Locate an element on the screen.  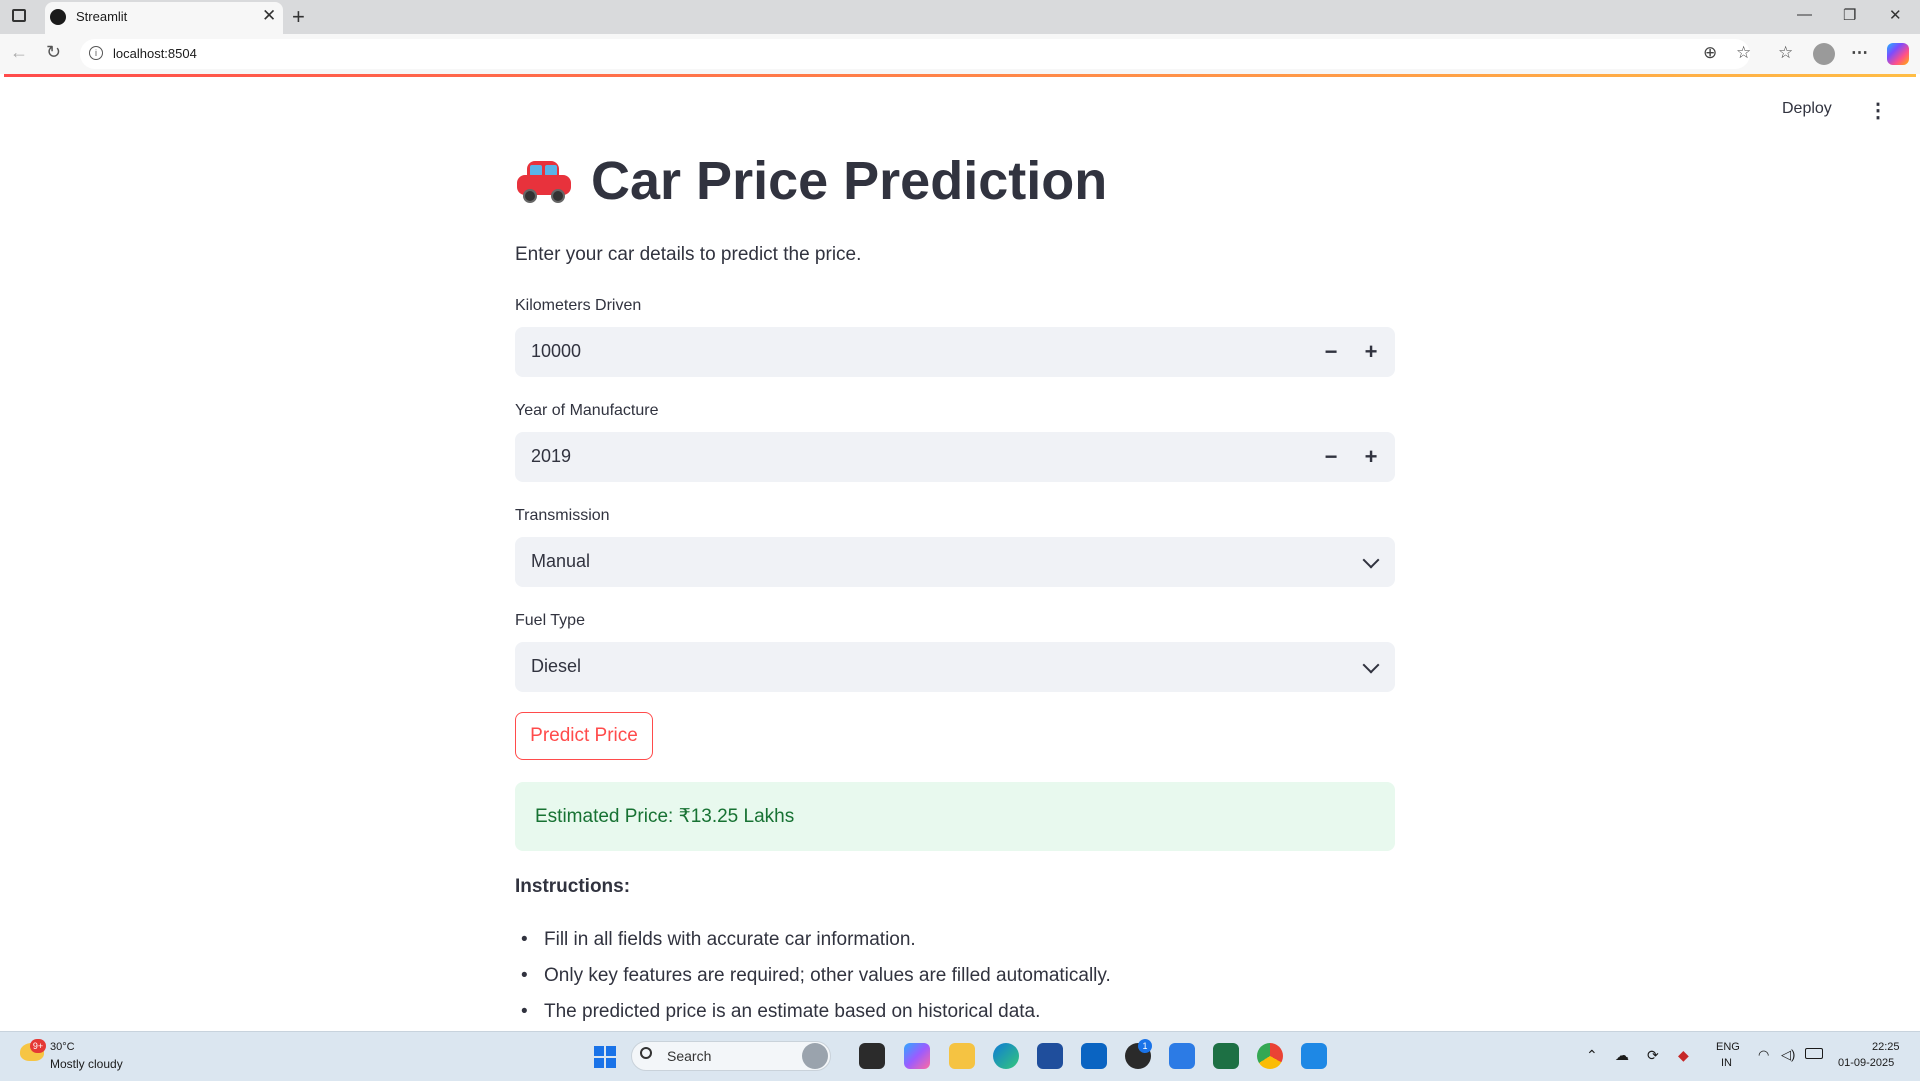
fuel-type-label: Fuel Type is located at coordinates (550, 620).